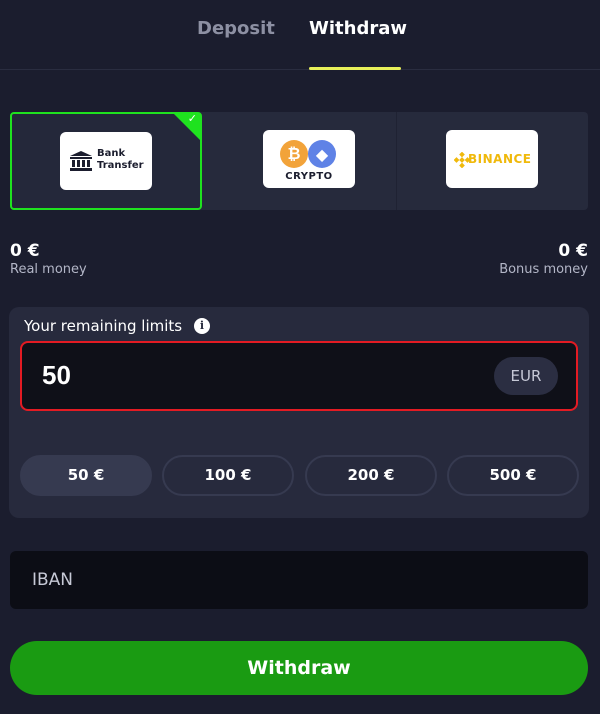 This screenshot has width=600, height=714. What do you see at coordinates (25, 251) in the screenshot?
I see `real-money-value: 0 €` at bounding box center [25, 251].